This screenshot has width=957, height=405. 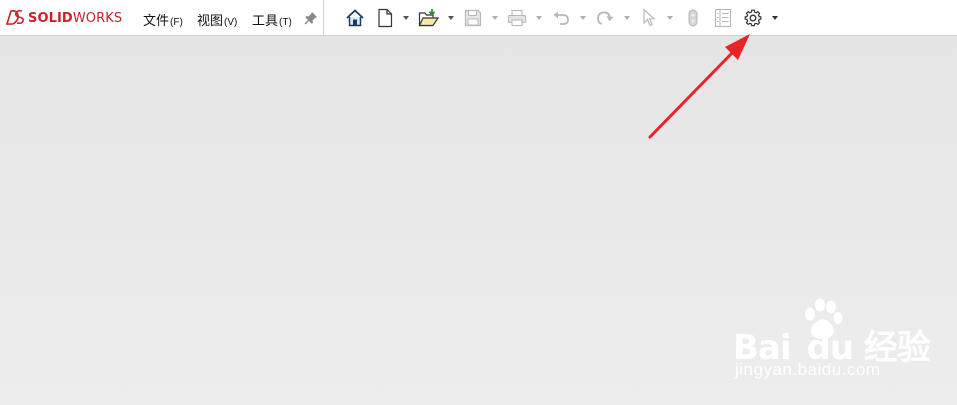 What do you see at coordinates (627, 18) in the screenshot?
I see `redo-dropdown-arrow-icon` at bounding box center [627, 18].